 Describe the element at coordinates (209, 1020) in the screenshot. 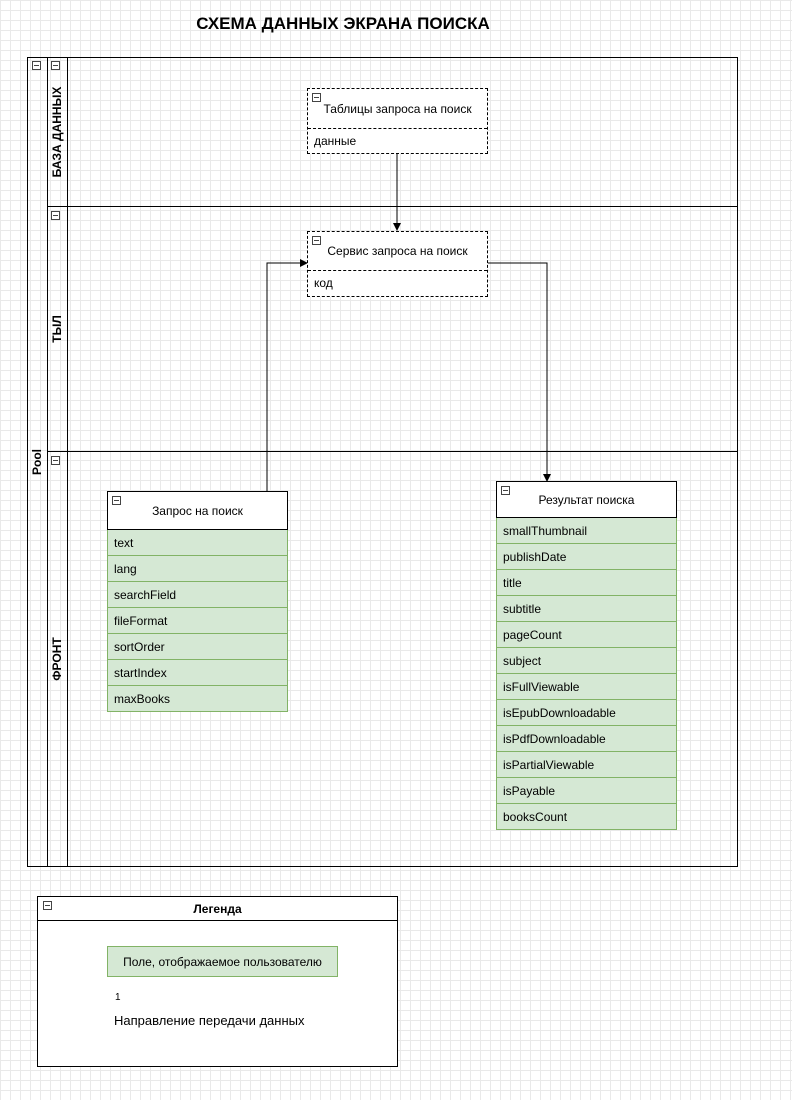

I see `legend-arrow-description: Направление передачи данных` at that location.